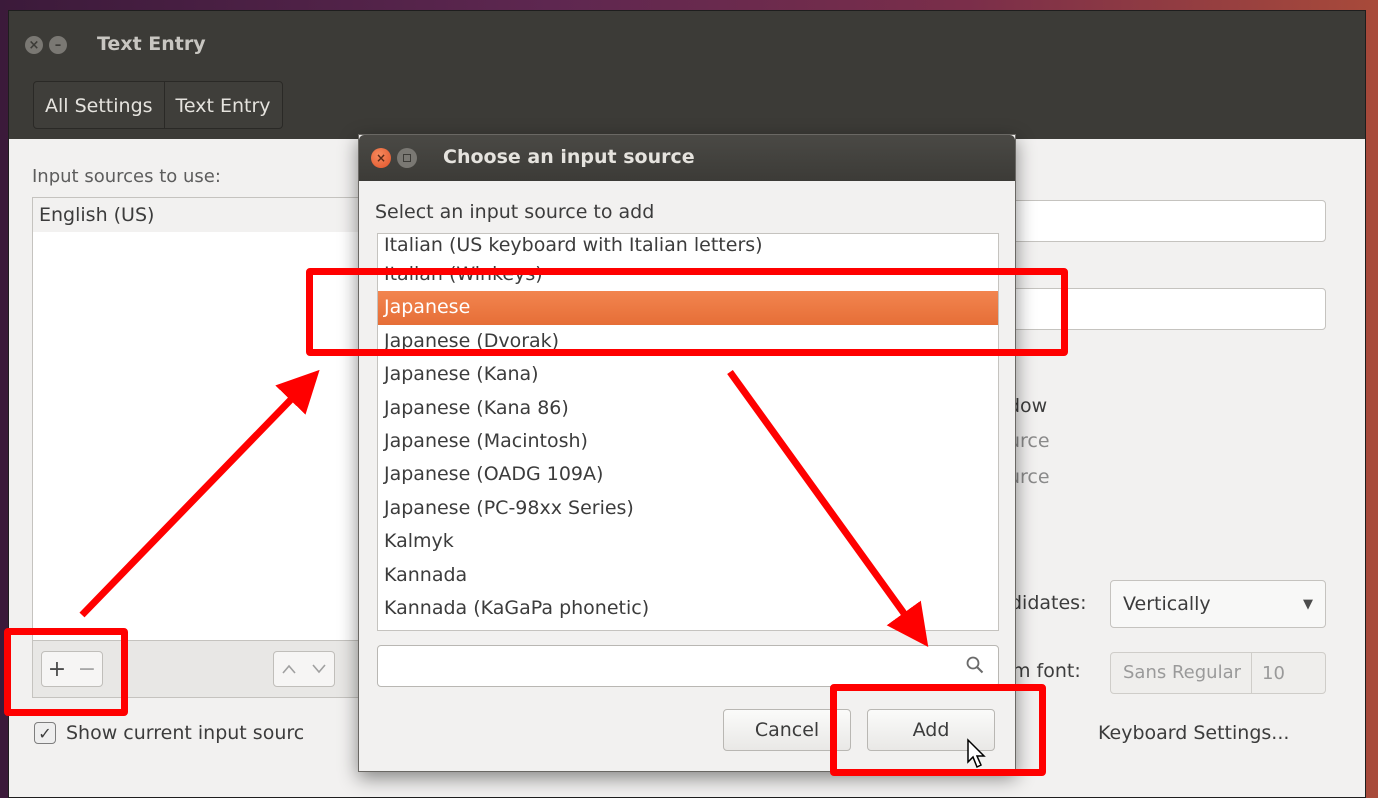 This screenshot has width=1378, height=798. Describe the element at coordinates (688, 666) in the screenshot. I see `search-input` at that location.